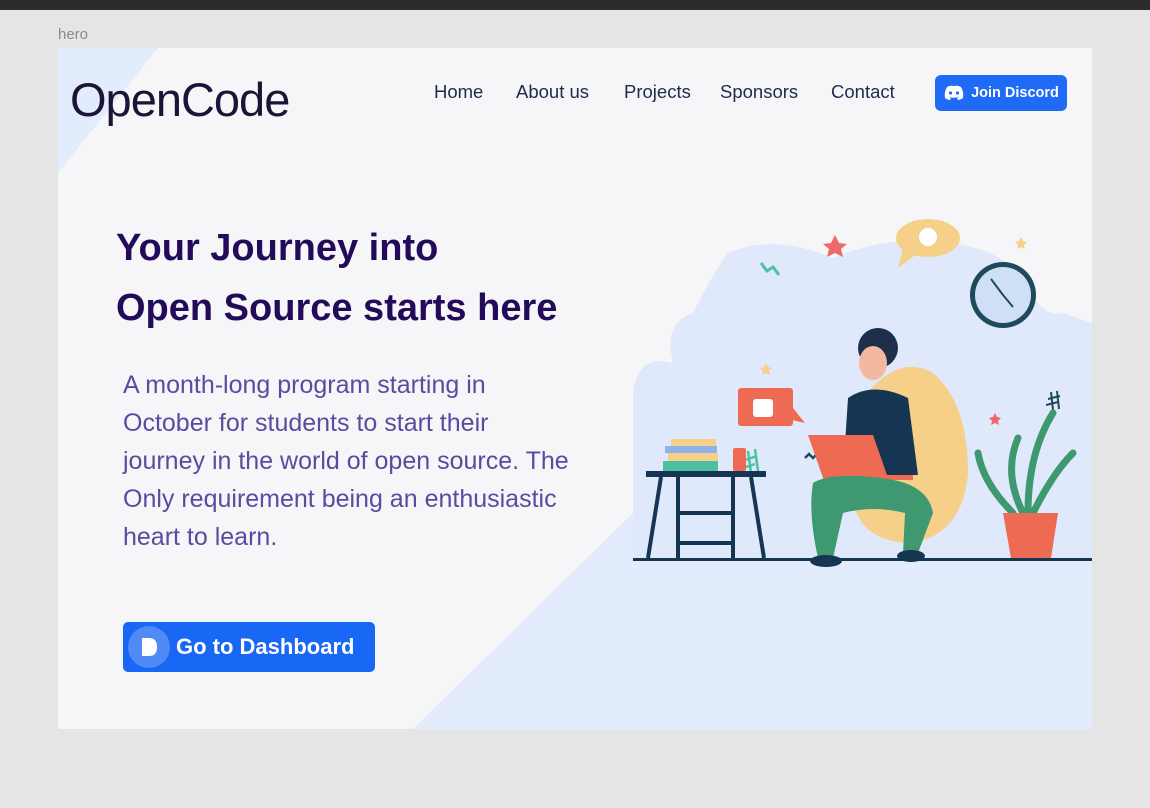 This screenshot has height=808, width=1150. What do you see at coordinates (277, 248) in the screenshot?
I see `hero-title-line-1: Your Journey into` at bounding box center [277, 248].